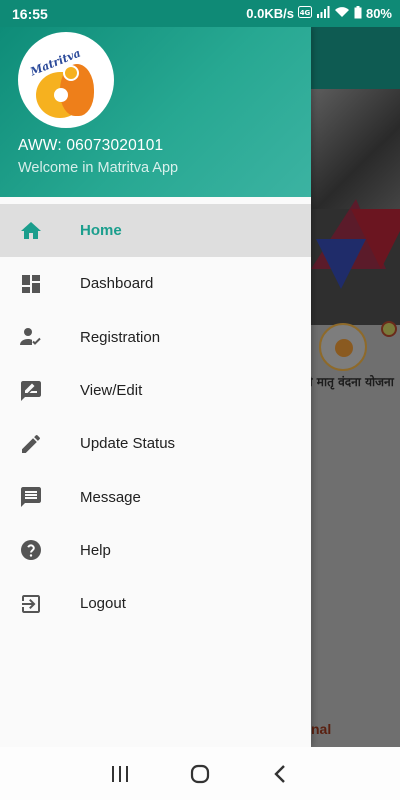  Describe the element at coordinates (98, 168) in the screenshot. I see `welcome-text: Welcome in Matritva App` at that location.